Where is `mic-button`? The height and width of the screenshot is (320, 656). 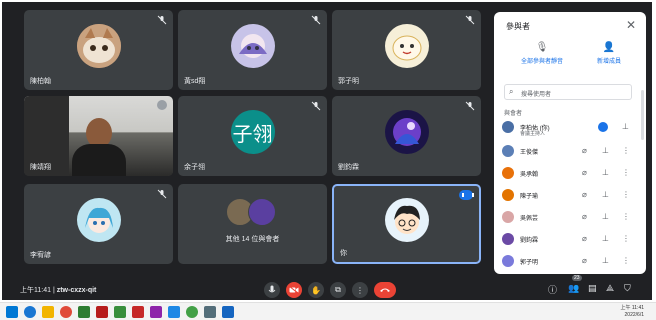
mic-button is located at coordinates (272, 290).